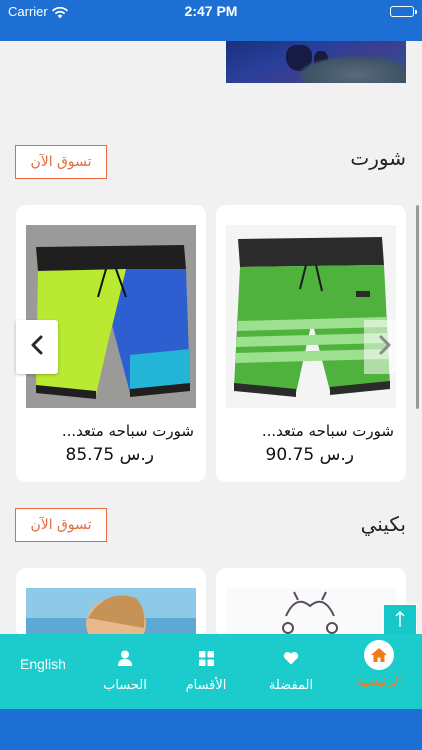  Describe the element at coordinates (43, 664) in the screenshot. I see `language-toggle: English` at that location.